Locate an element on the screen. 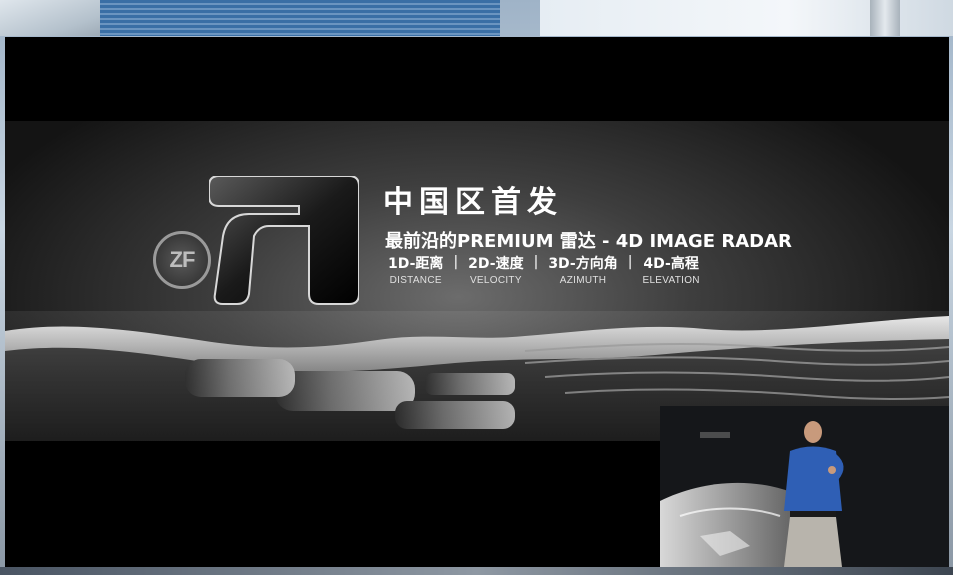  dimension-elevation: 4D-高程 ELEVATION is located at coordinates (670, 269).